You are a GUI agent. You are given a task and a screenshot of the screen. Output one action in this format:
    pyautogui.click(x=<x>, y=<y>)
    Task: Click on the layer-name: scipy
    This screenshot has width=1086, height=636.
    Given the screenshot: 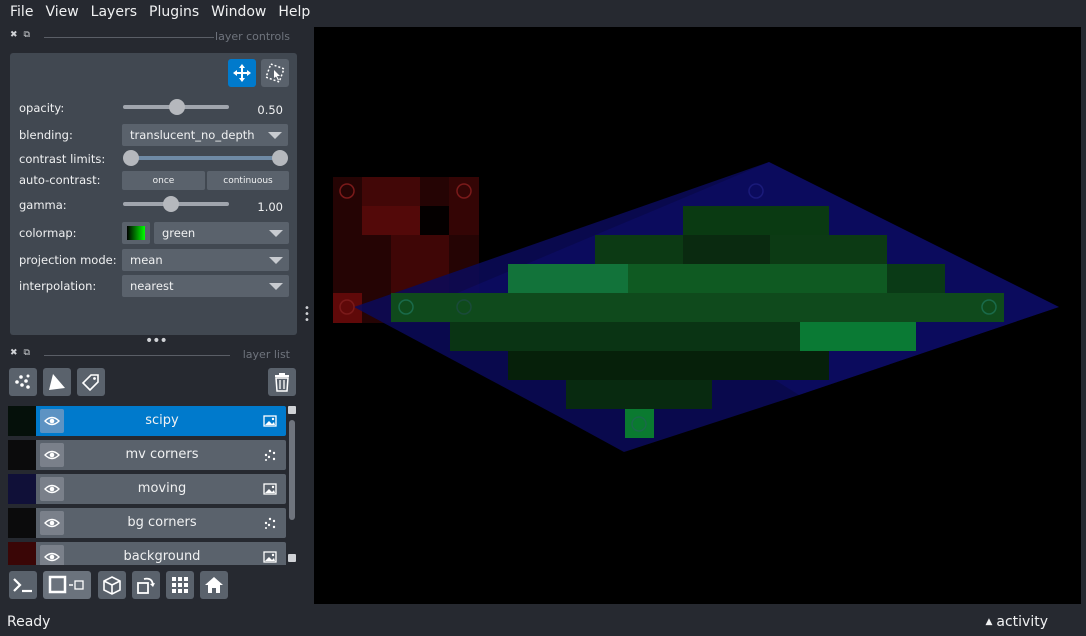 What is the action you would take?
    pyautogui.click(x=162, y=420)
    